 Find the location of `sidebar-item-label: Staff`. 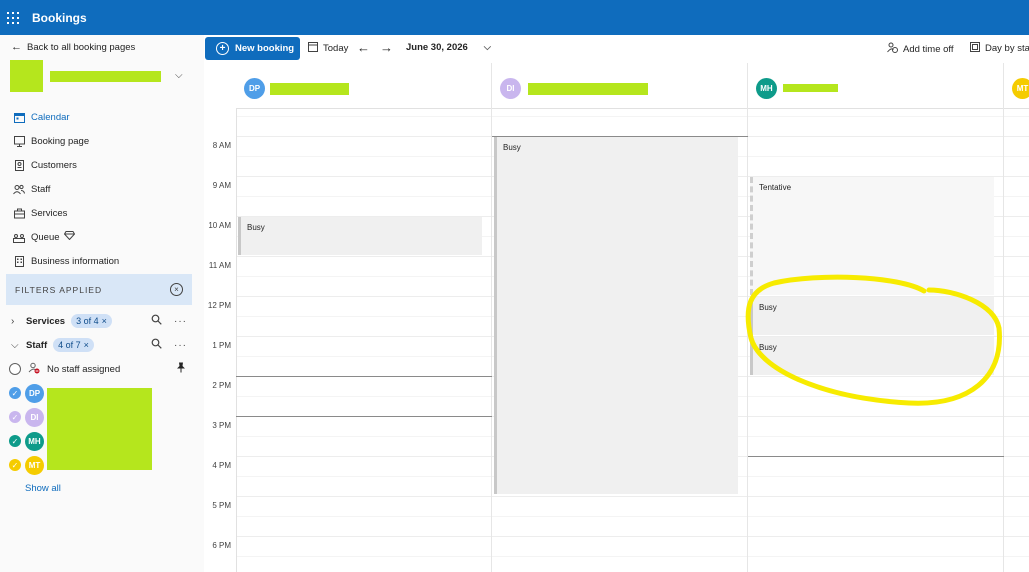

sidebar-item-label: Staff is located at coordinates (41, 189).